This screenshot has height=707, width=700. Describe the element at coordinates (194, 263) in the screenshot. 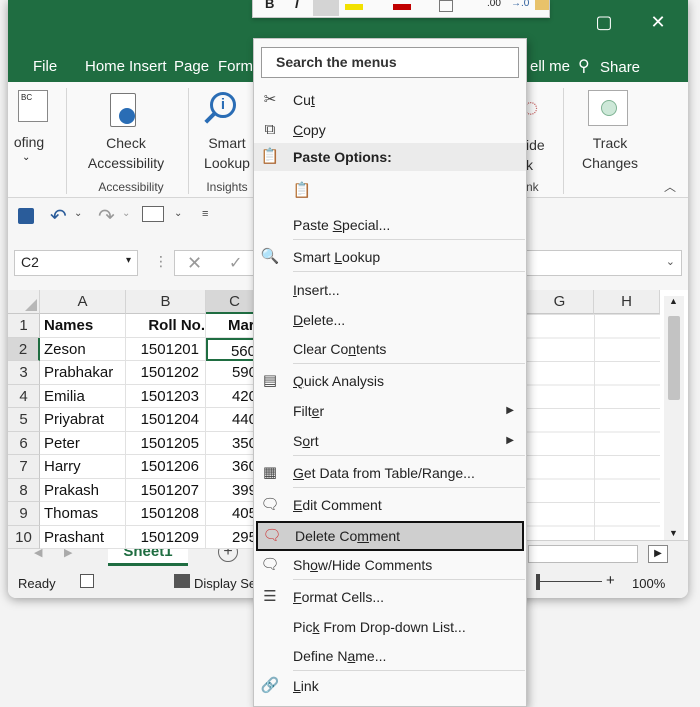

I see `cancel-icon: ✕` at that location.